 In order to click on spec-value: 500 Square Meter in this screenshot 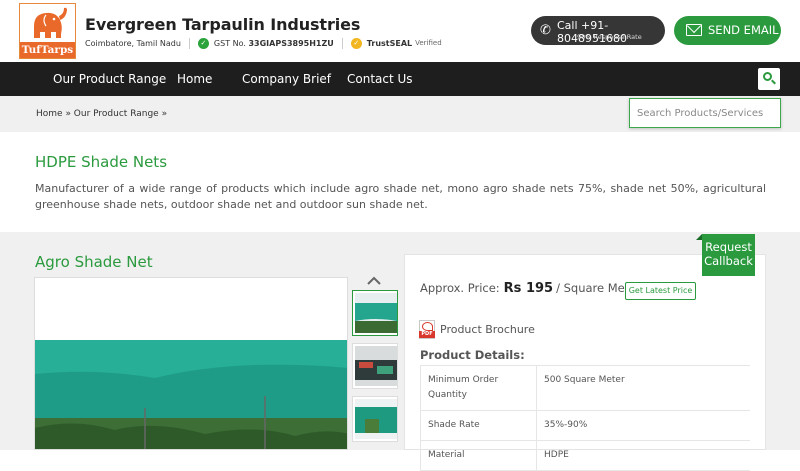, I will do `click(643, 388)`.